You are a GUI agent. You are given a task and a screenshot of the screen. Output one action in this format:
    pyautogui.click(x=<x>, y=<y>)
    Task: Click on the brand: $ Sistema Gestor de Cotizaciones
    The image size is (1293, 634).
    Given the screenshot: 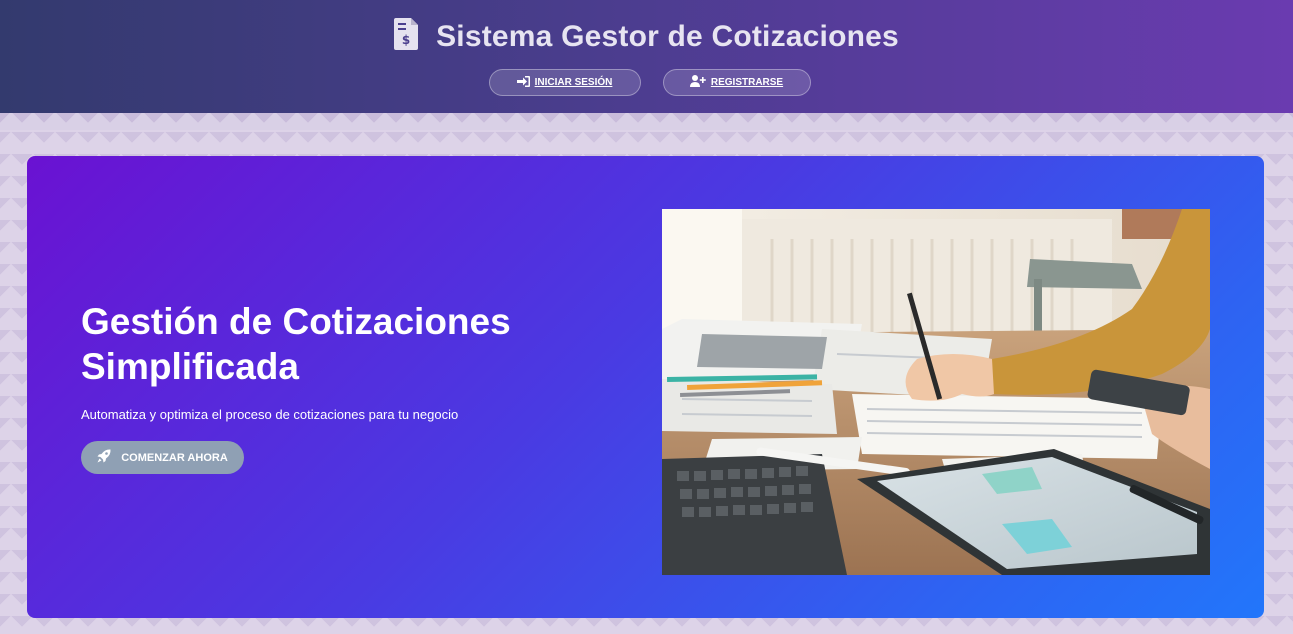 What is the action you would take?
    pyautogui.click(x=646, y=36)
    